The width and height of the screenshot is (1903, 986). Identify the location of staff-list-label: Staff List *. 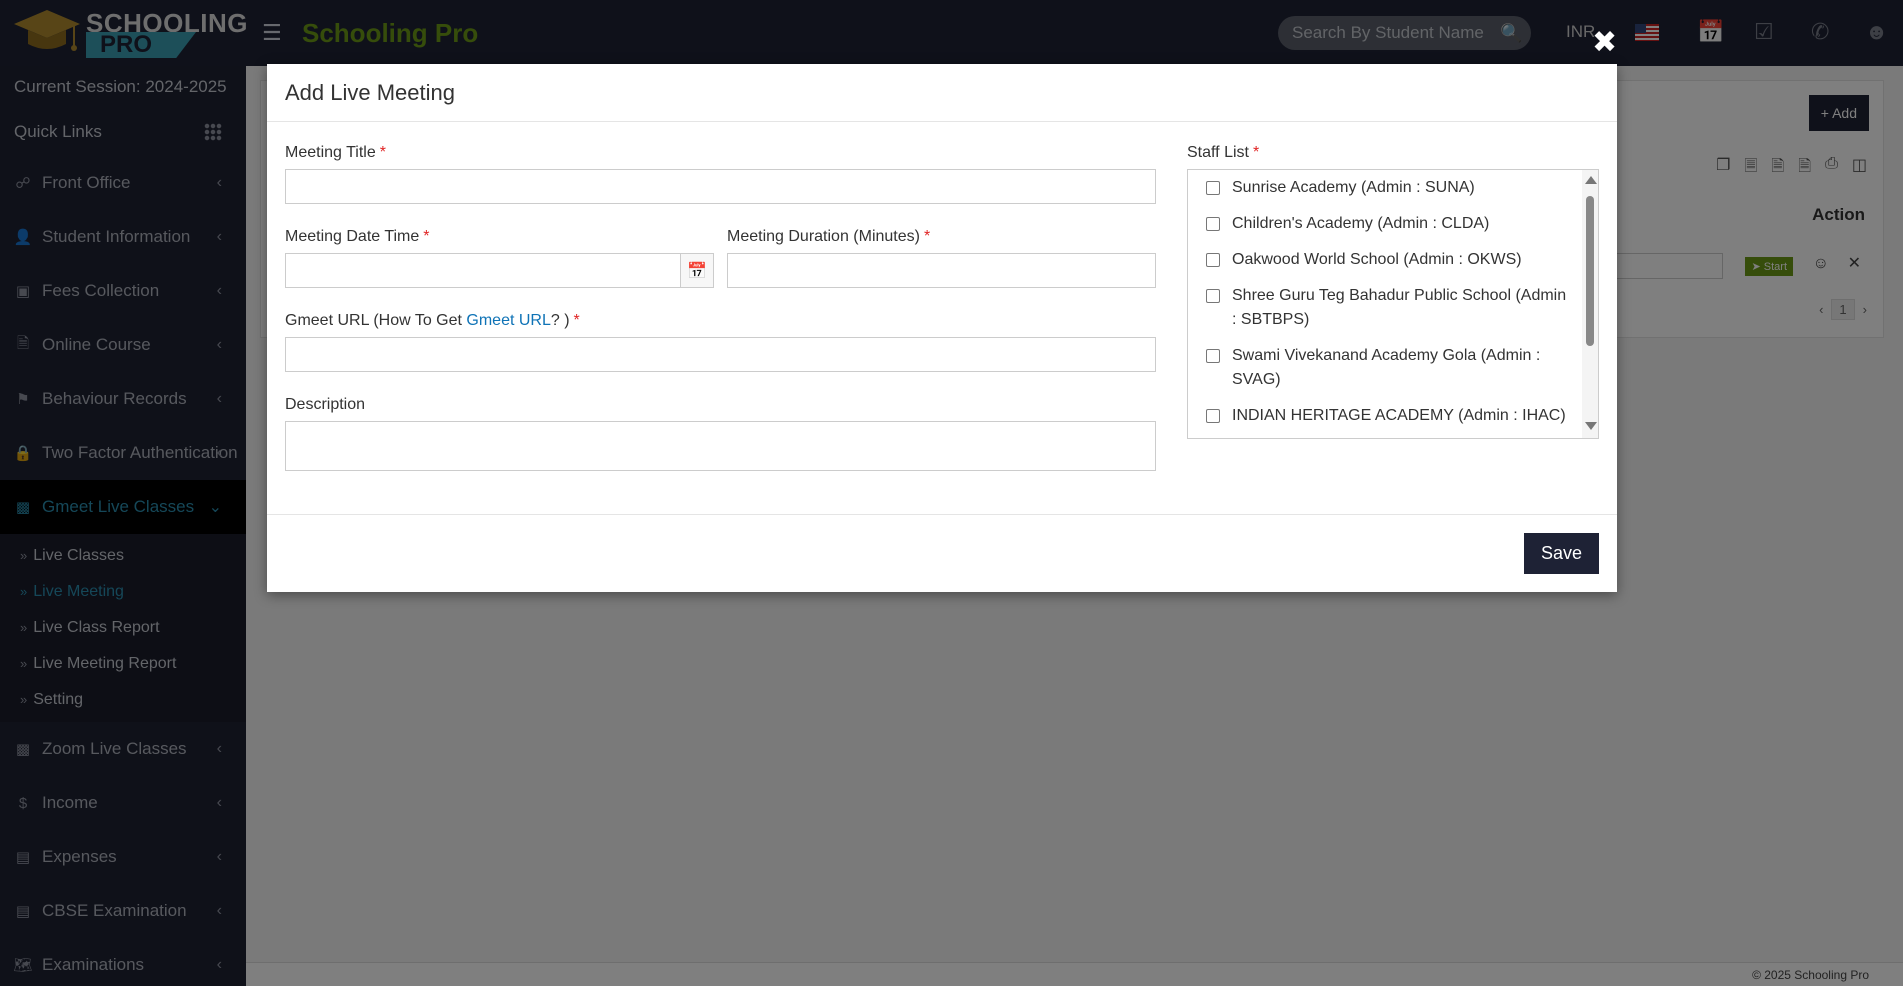
(1223, 152).